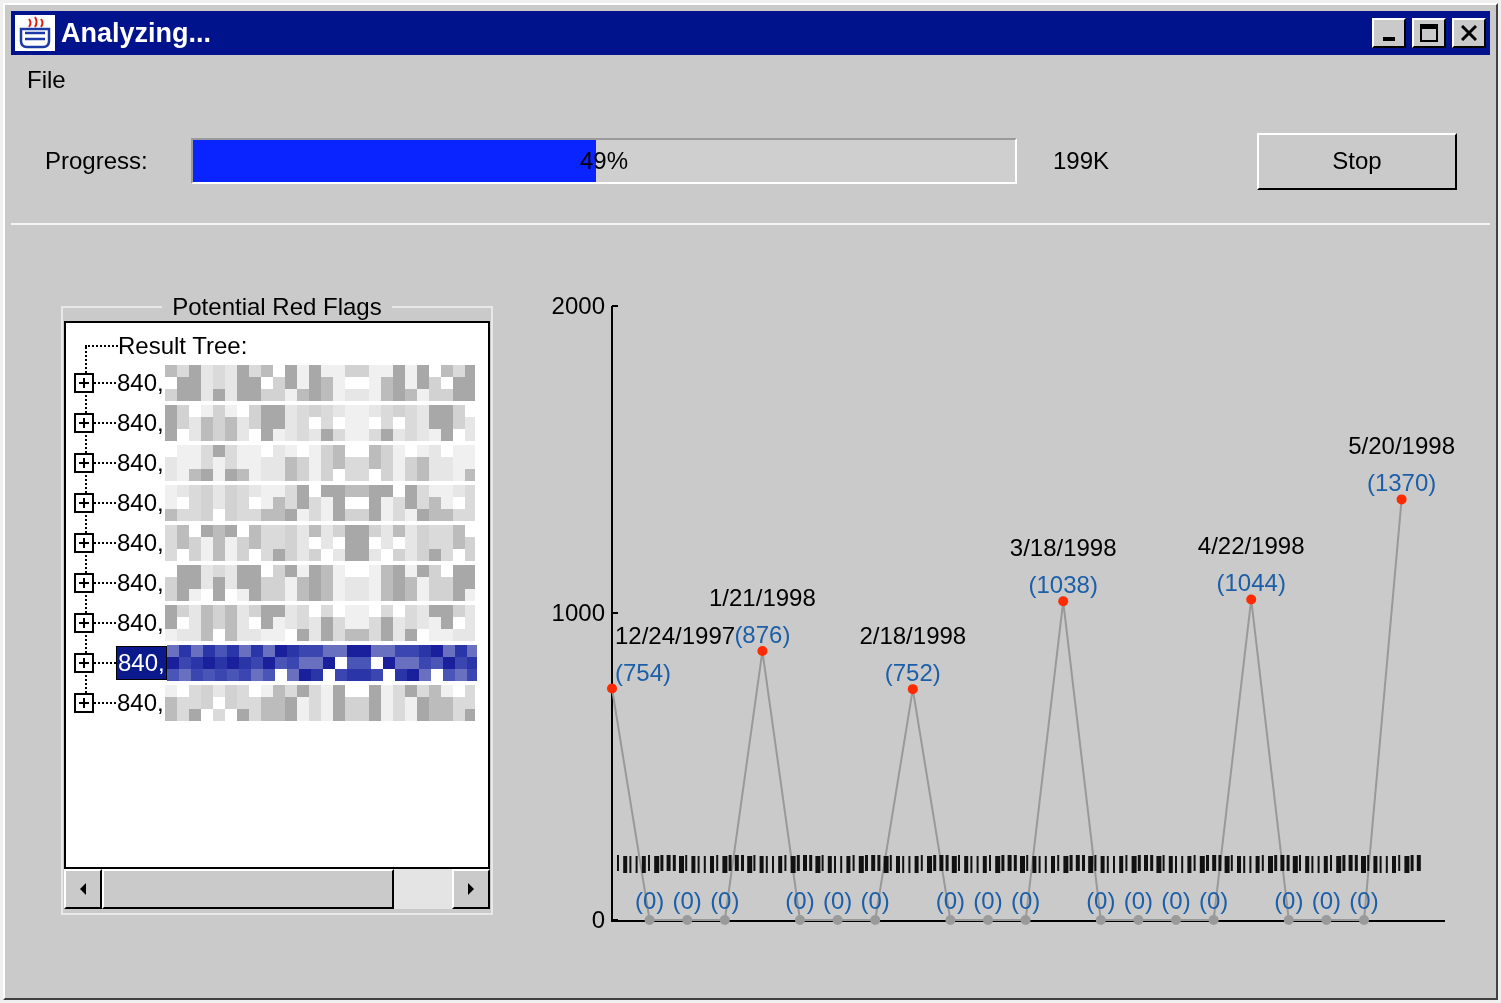  What do you see at coordinates (1401, 446) in the screenshot?
I see `point-date-label: 5/20/1998` at bounding box center [1401, 446].